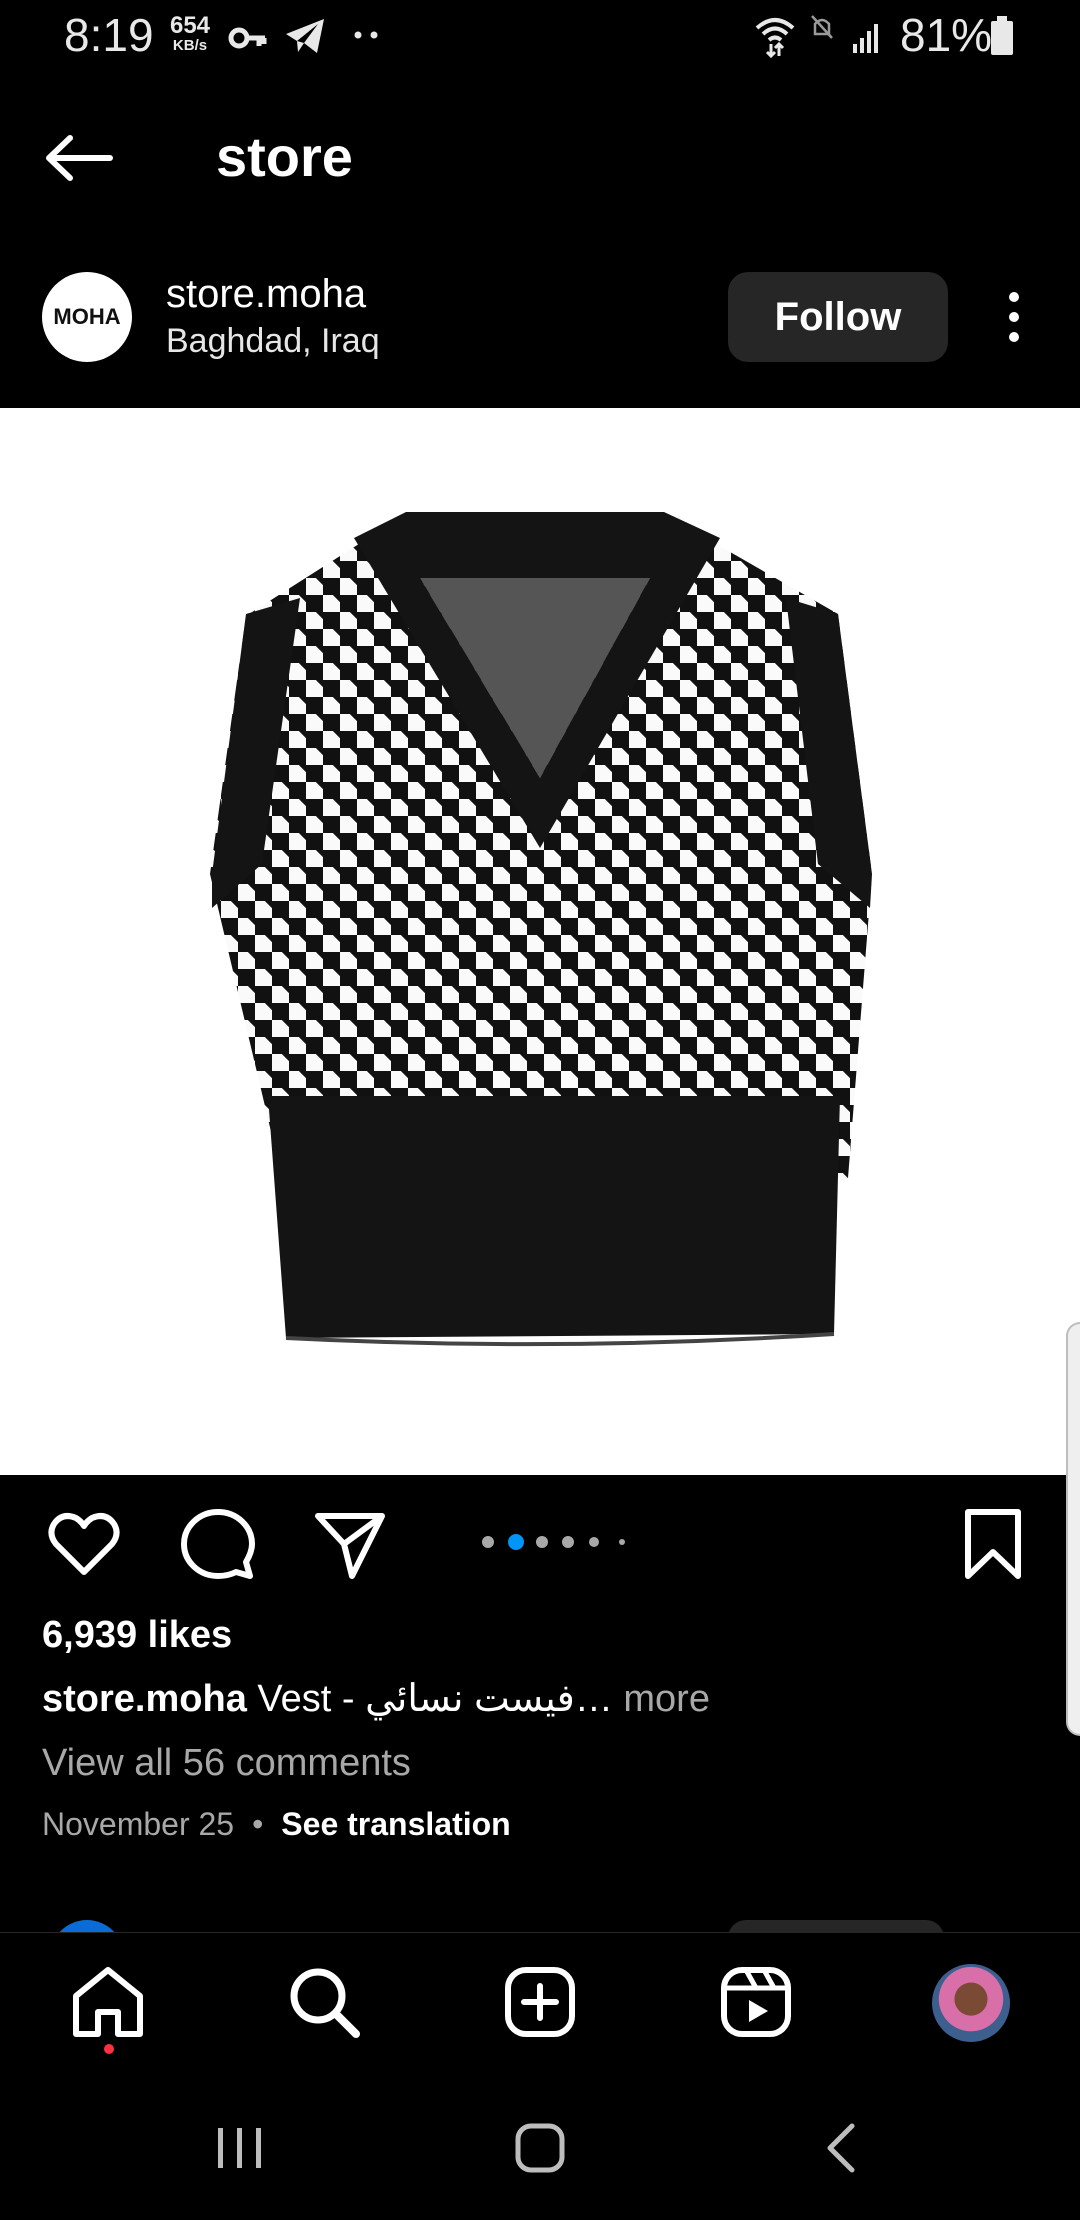 The height and width of the screenshot is (2220, 1080). I want to click on notification-dot, so click(109, 2049).